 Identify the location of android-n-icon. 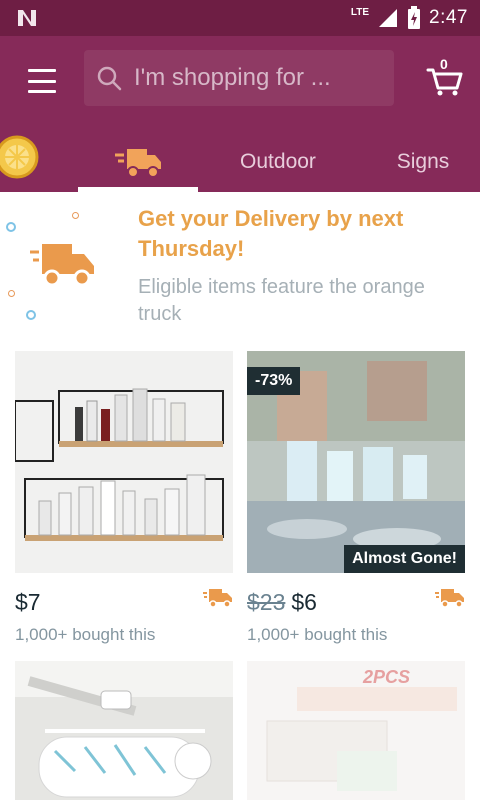
(27, 18).